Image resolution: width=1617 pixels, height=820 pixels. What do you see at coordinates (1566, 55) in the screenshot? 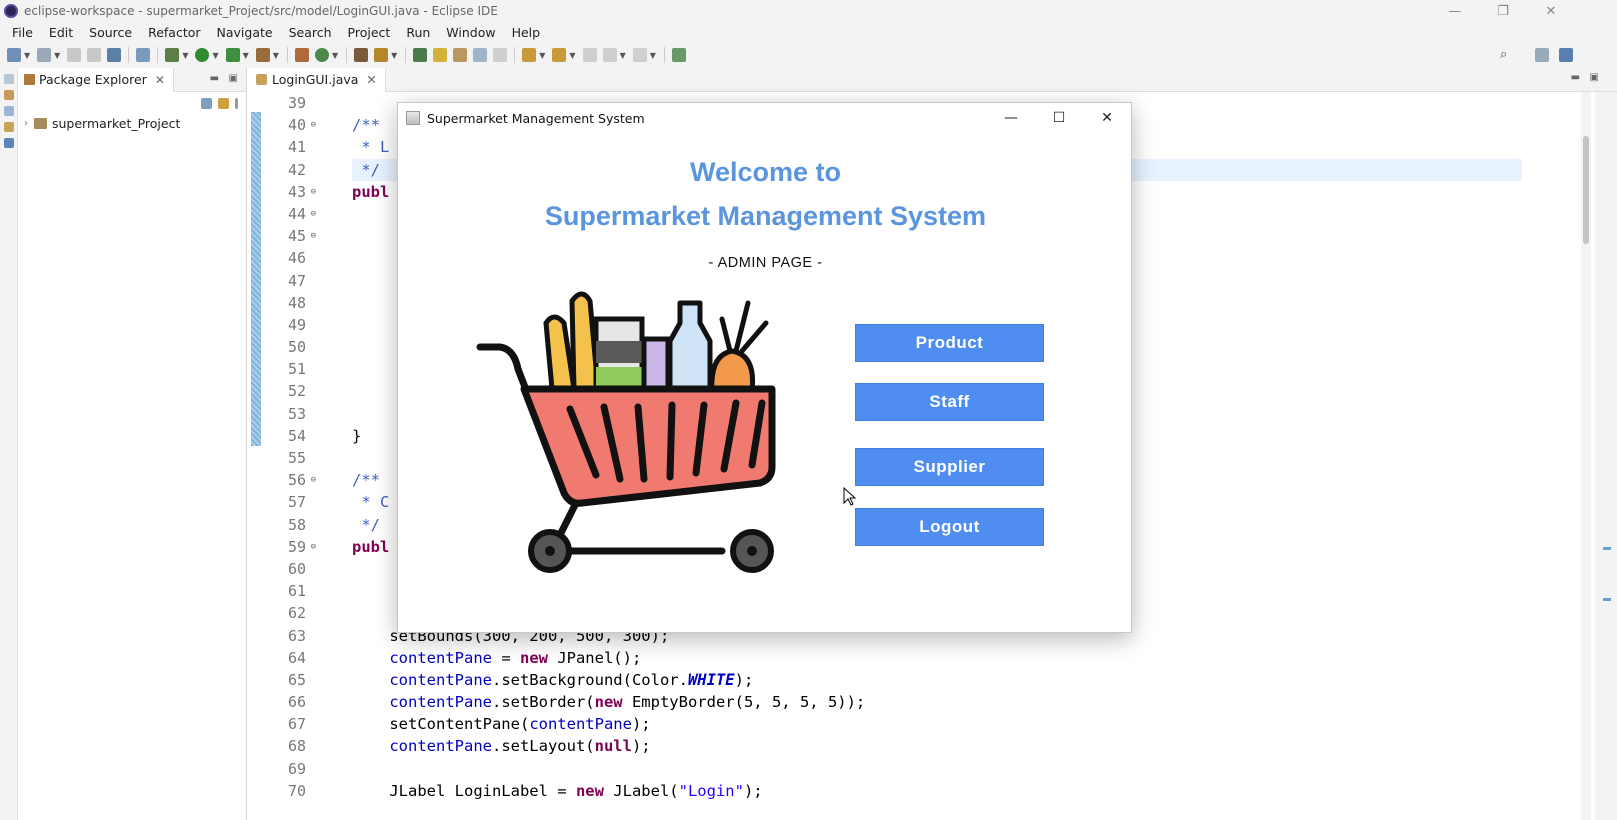
I see `java-perspective-icon` at bounding box center [1566, 55].